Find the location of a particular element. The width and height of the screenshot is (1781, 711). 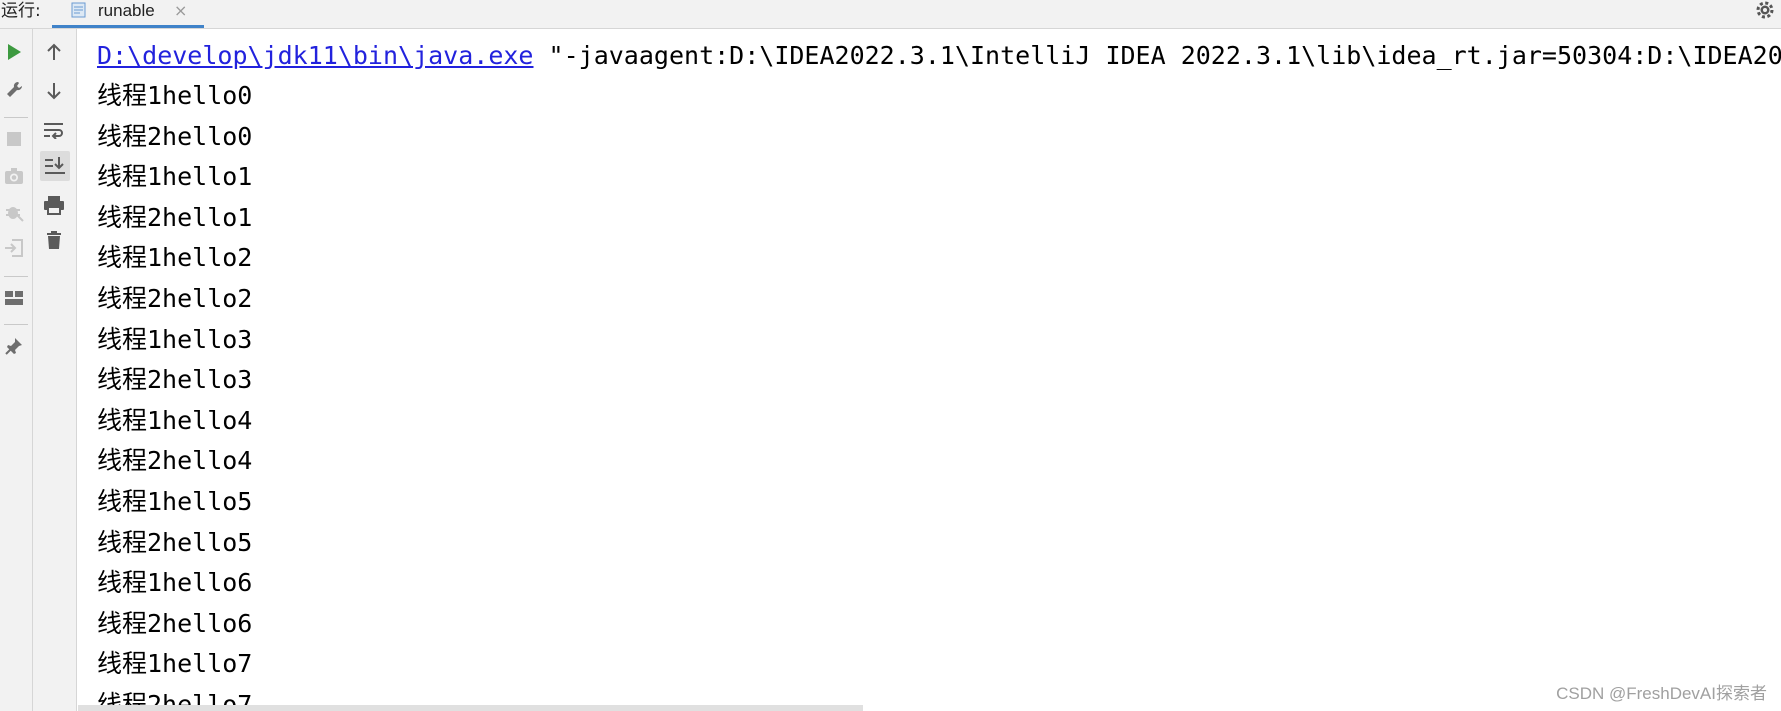

console-line: 线程2hello6 is located at coordinates (175, 623).